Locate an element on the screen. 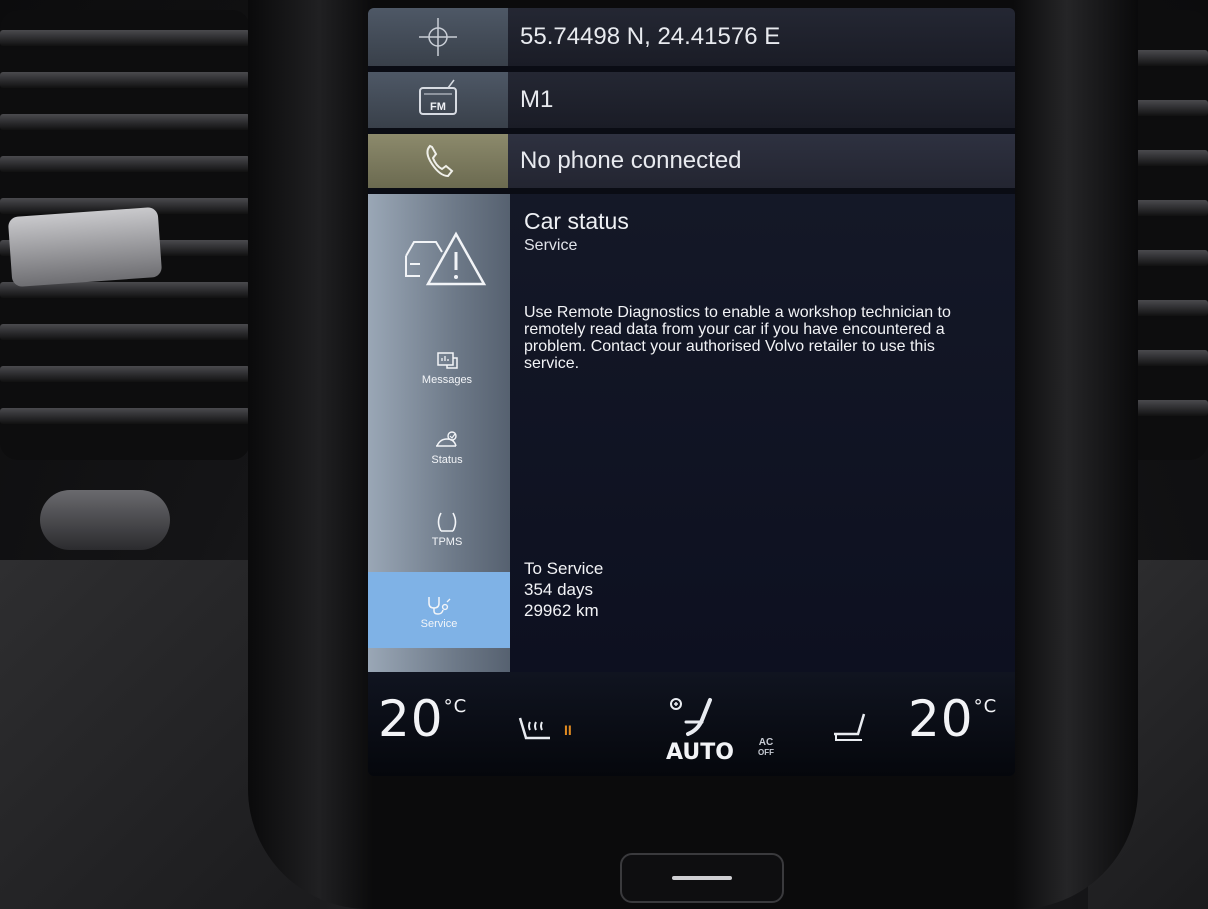  car-status-icon is located at coordinates (446, 439).